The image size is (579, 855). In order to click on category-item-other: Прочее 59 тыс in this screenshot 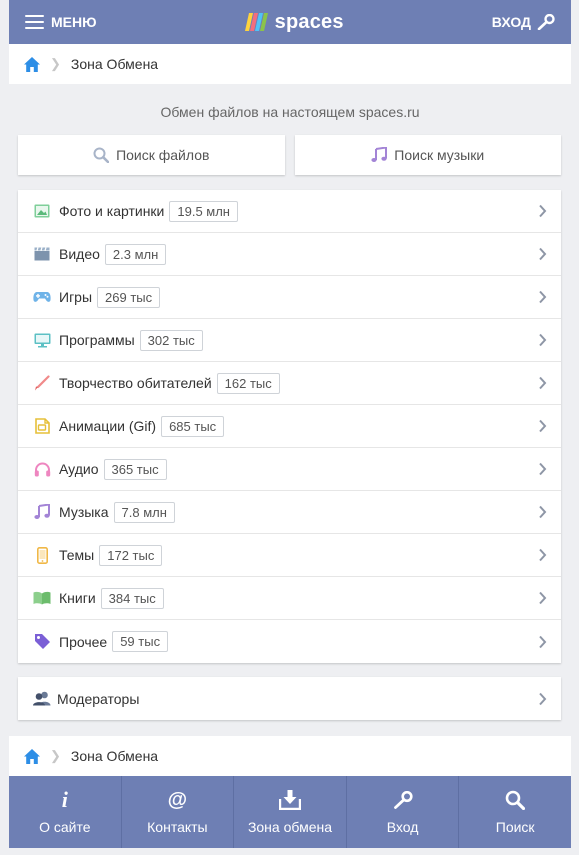, I will do `click(289, 641)`.